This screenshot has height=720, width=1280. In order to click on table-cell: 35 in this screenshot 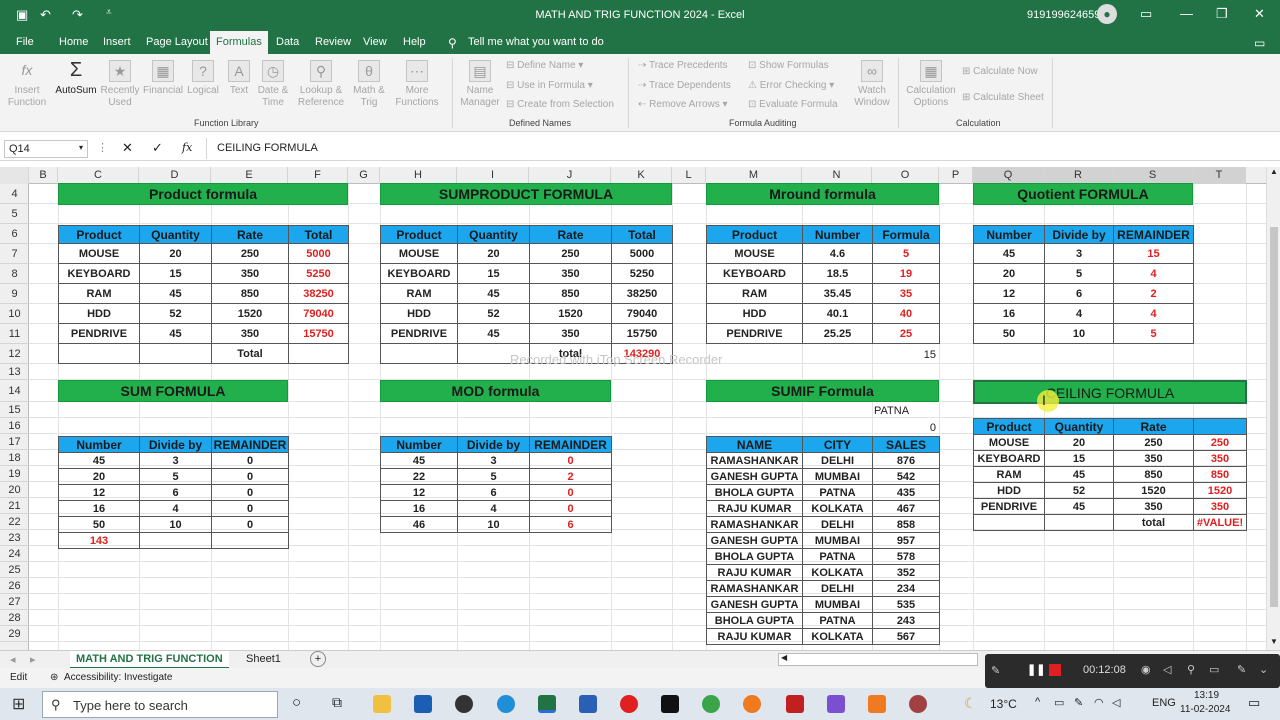, I will do `click(906, 293)`.